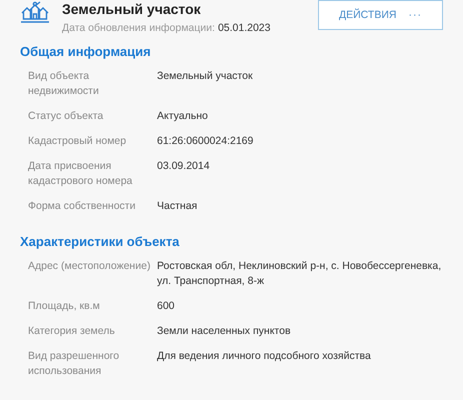  Describe the element at coordinates (264, 356) in the screenshot. I see `field-value: Для ведения личного подсобного хозяйства` at that location.